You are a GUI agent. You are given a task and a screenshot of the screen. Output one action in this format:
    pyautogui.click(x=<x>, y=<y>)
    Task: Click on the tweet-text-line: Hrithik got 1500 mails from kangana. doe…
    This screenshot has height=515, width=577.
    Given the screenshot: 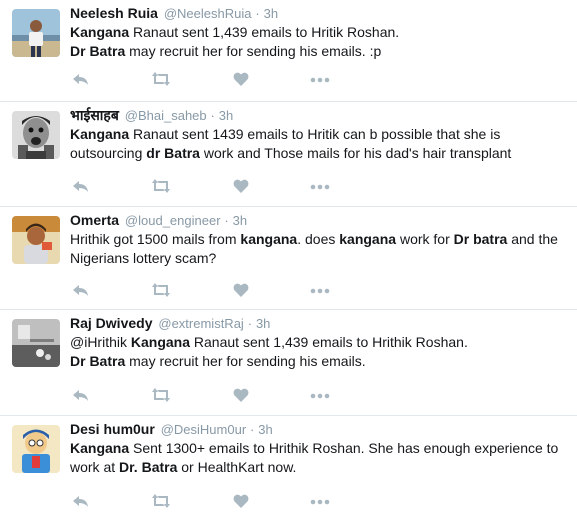 What is the action you would take?
    pyautogui.click(x=319, y=239)
    